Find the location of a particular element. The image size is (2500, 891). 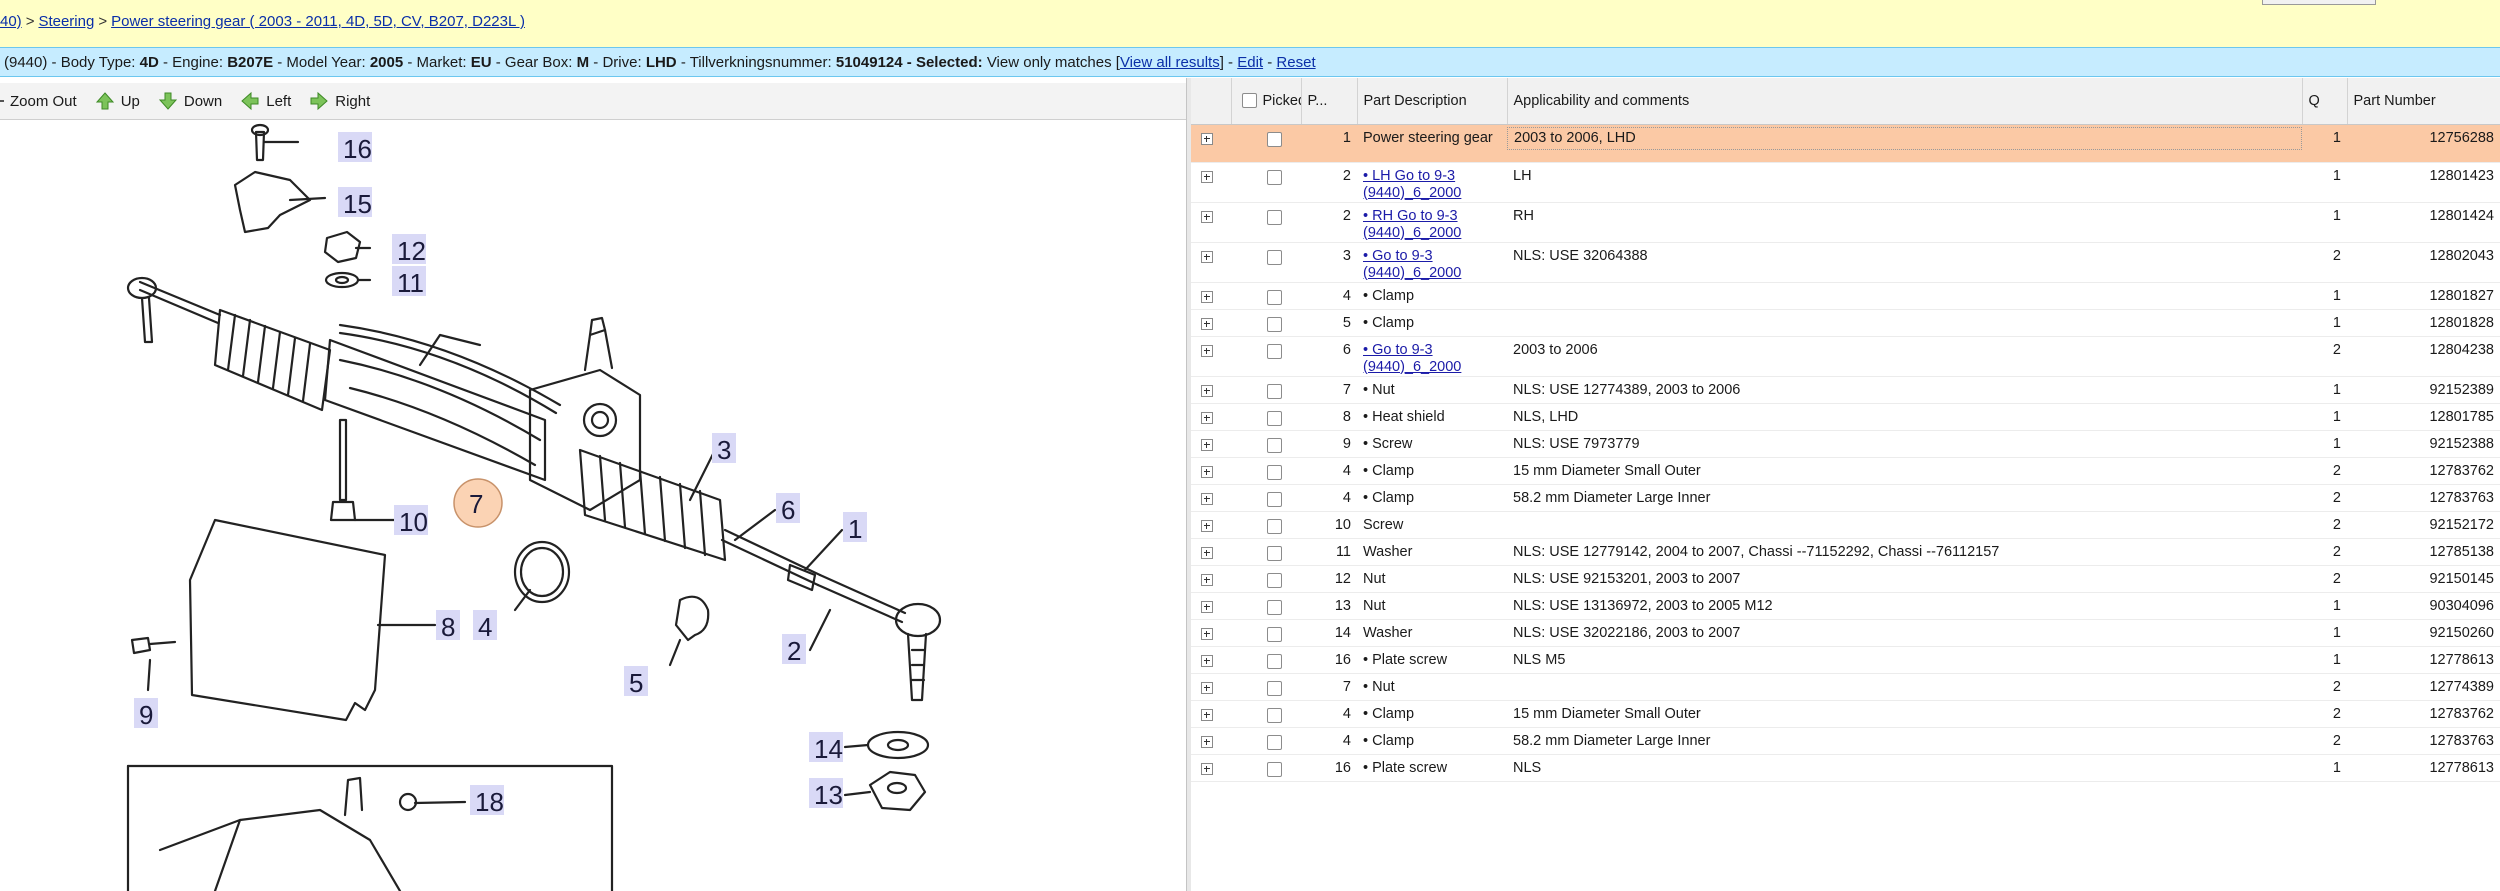

part-number-column-header: Part Number is located at coordinates (2423, 101).